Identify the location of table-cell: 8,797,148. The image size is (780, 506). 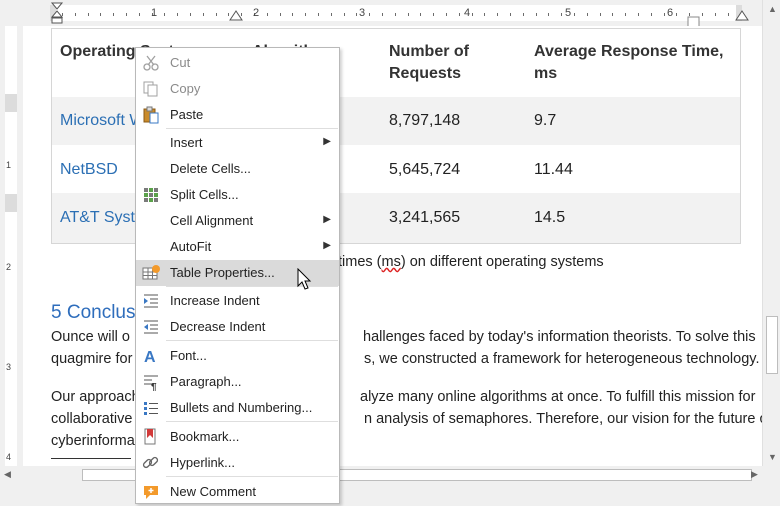
(424, 121).